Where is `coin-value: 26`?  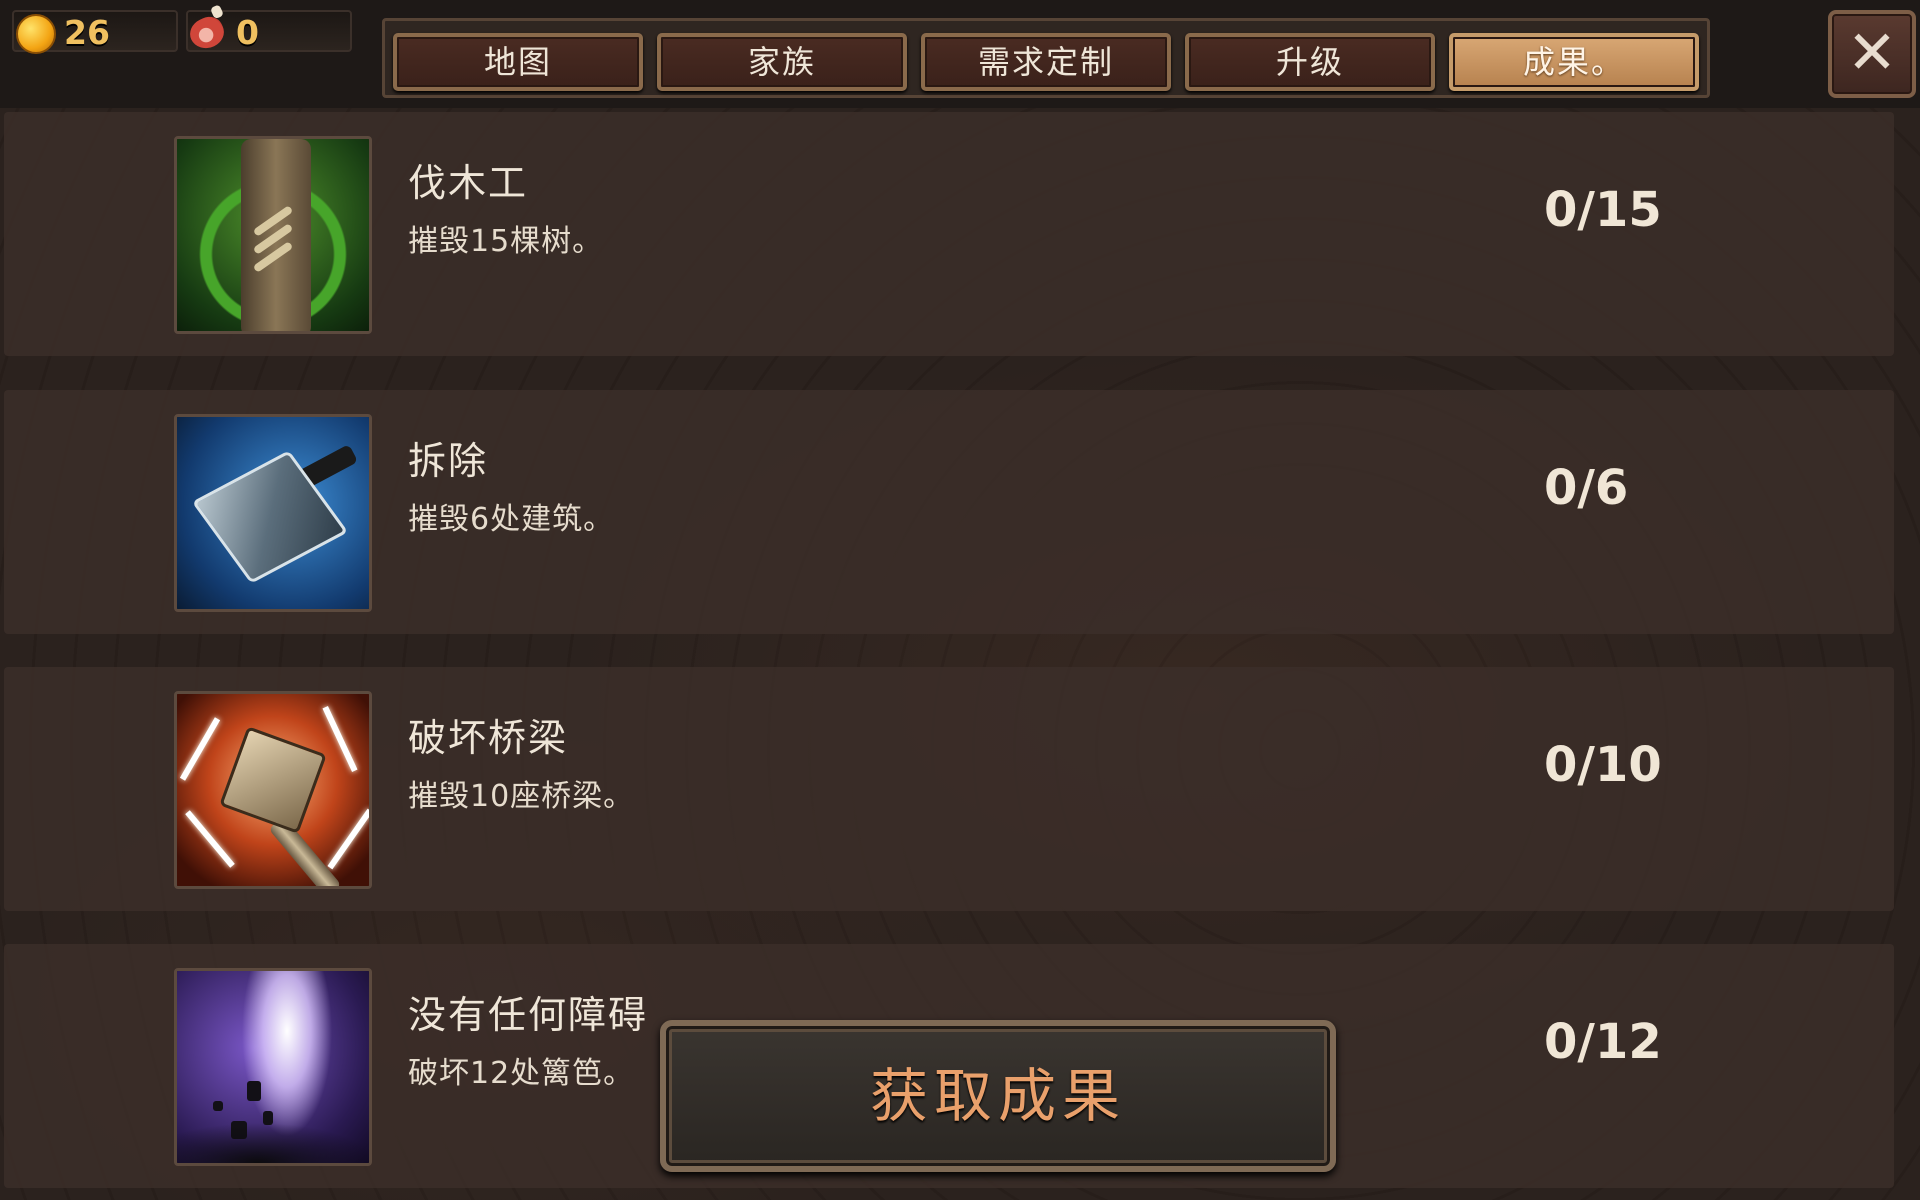
coin-value: 26 is located at coordinates (87, 32).